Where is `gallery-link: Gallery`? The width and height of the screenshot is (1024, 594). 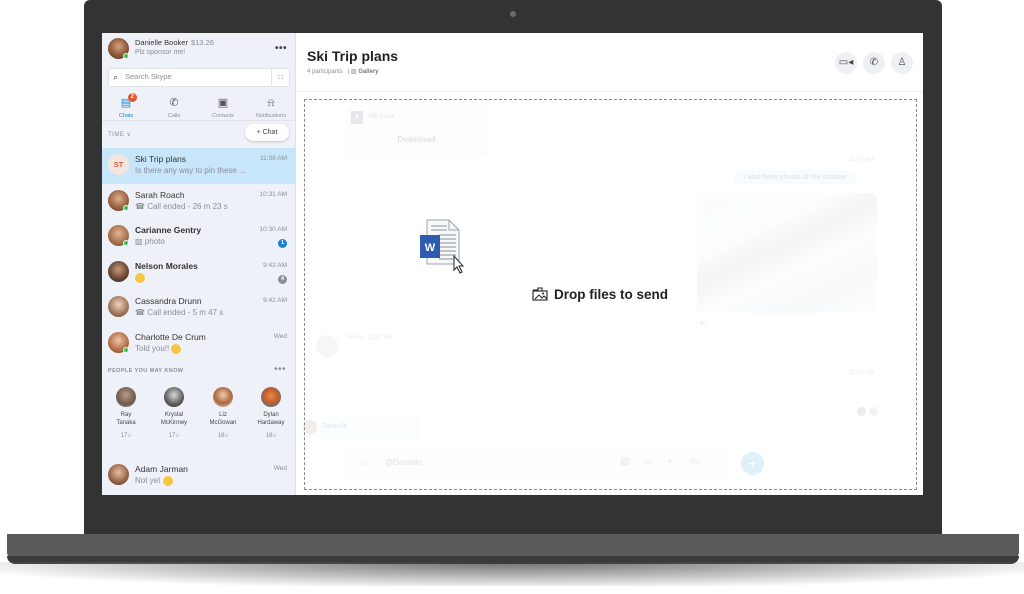 gallery-link: Gallery is located at coordinates (368, 72).